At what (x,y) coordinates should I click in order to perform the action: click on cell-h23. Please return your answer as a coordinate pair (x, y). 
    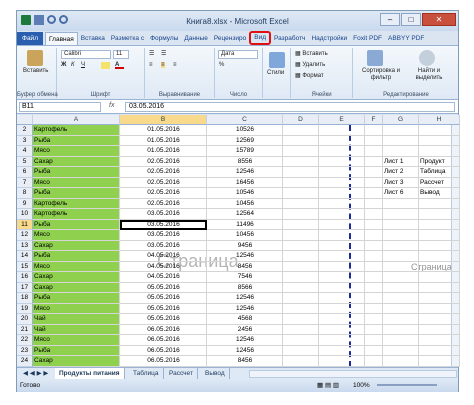
    Looking at the image, I should click on (439, 350).